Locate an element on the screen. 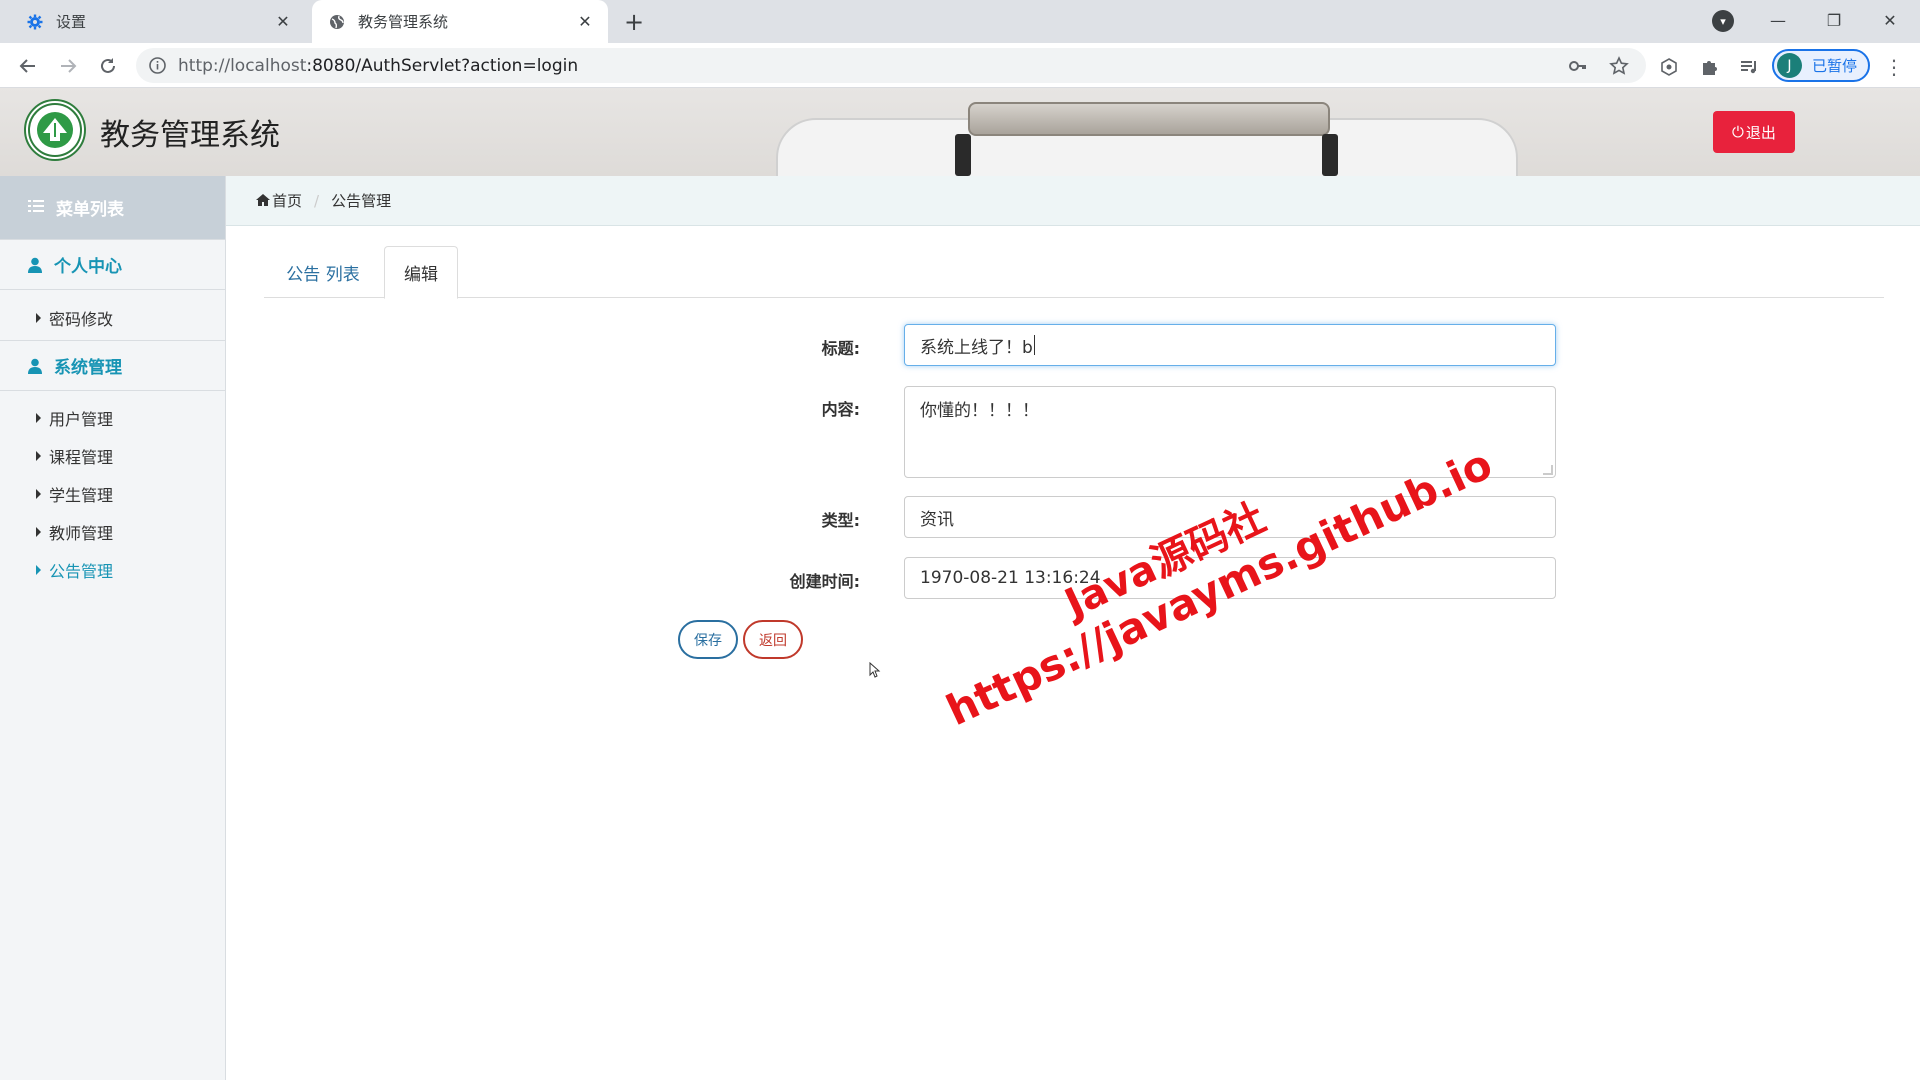 The width and height of the screenshot is (1920, 1080). sidebar-menu-title: 菜单列表 is located at coordinates (90, 210).